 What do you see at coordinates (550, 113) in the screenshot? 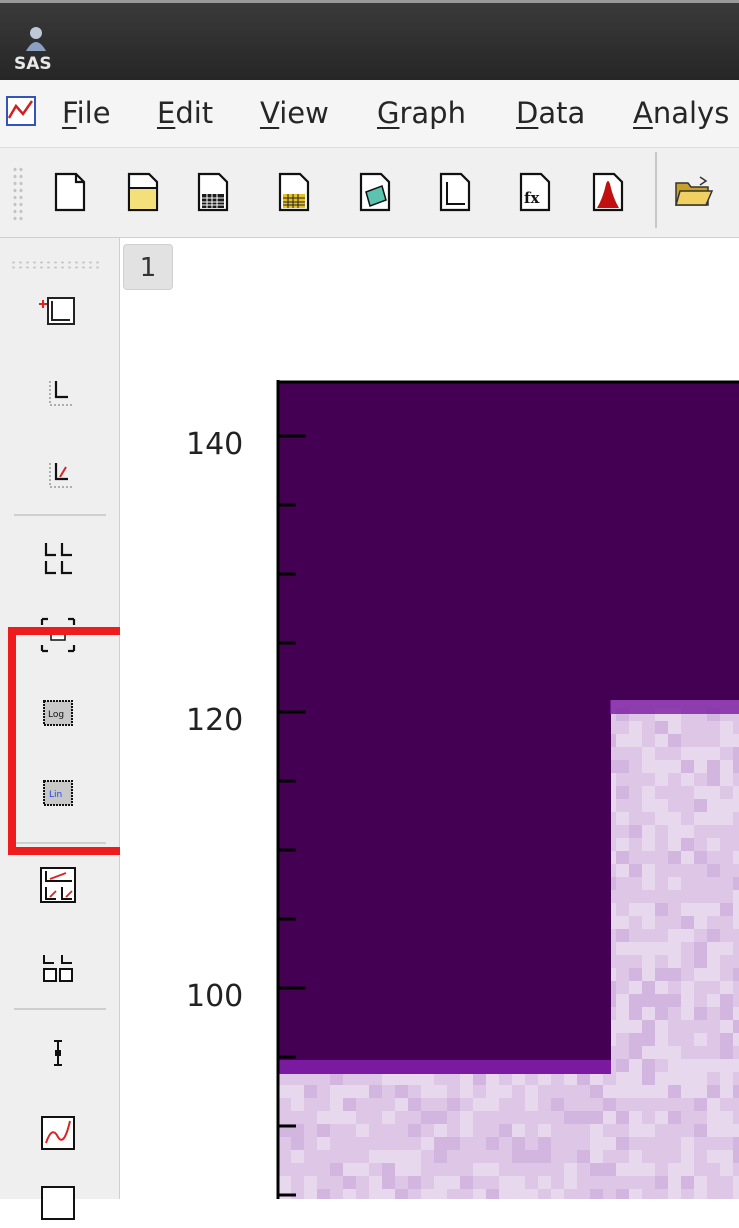
I see `menu-data: Data` at bounding box center [550, 113].